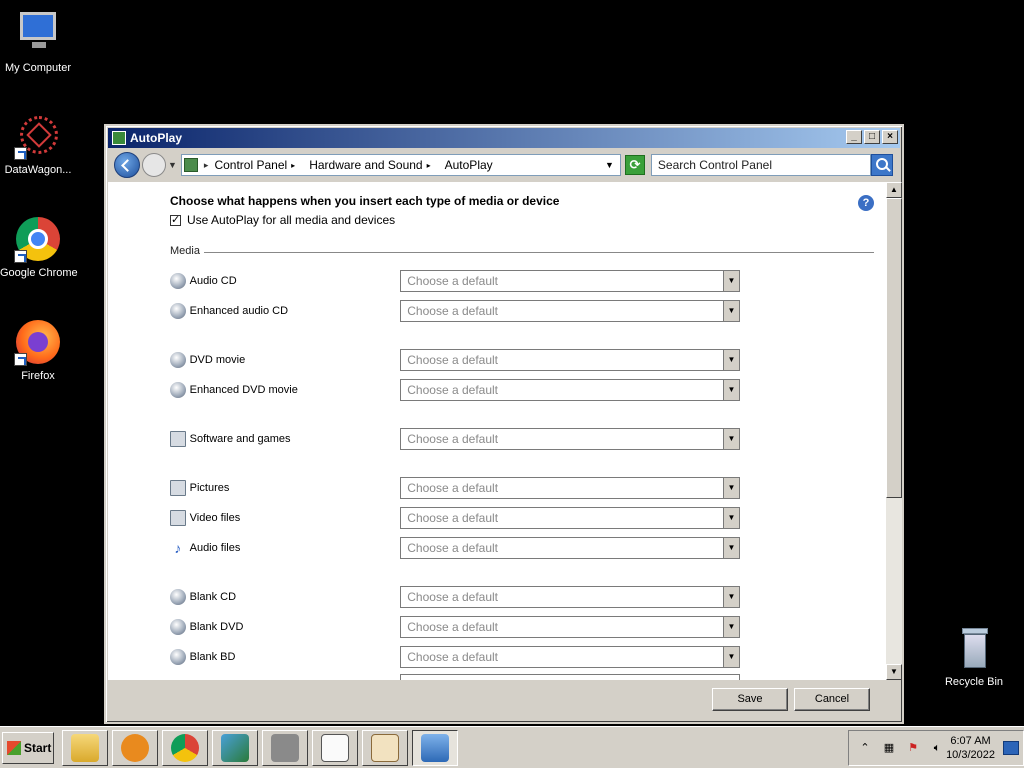  Describe the element at coordinates (243, 390) in the screenshot. I see `media-label: Enhanced DVD movie` at that location.